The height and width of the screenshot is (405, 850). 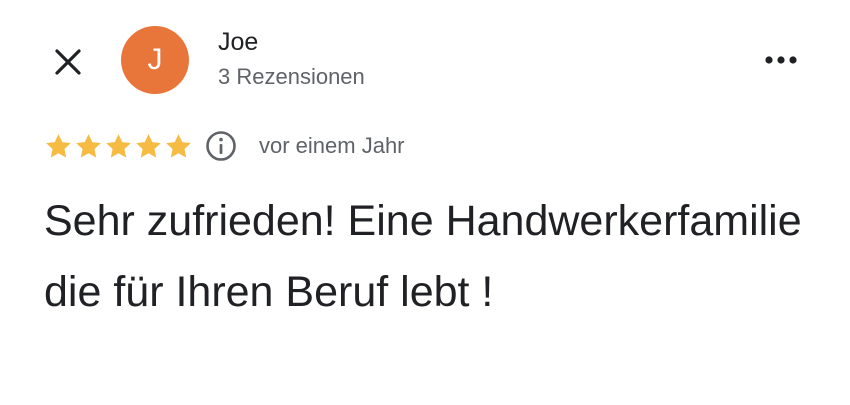 I want to click on info-button, so click(x=221, y=146).